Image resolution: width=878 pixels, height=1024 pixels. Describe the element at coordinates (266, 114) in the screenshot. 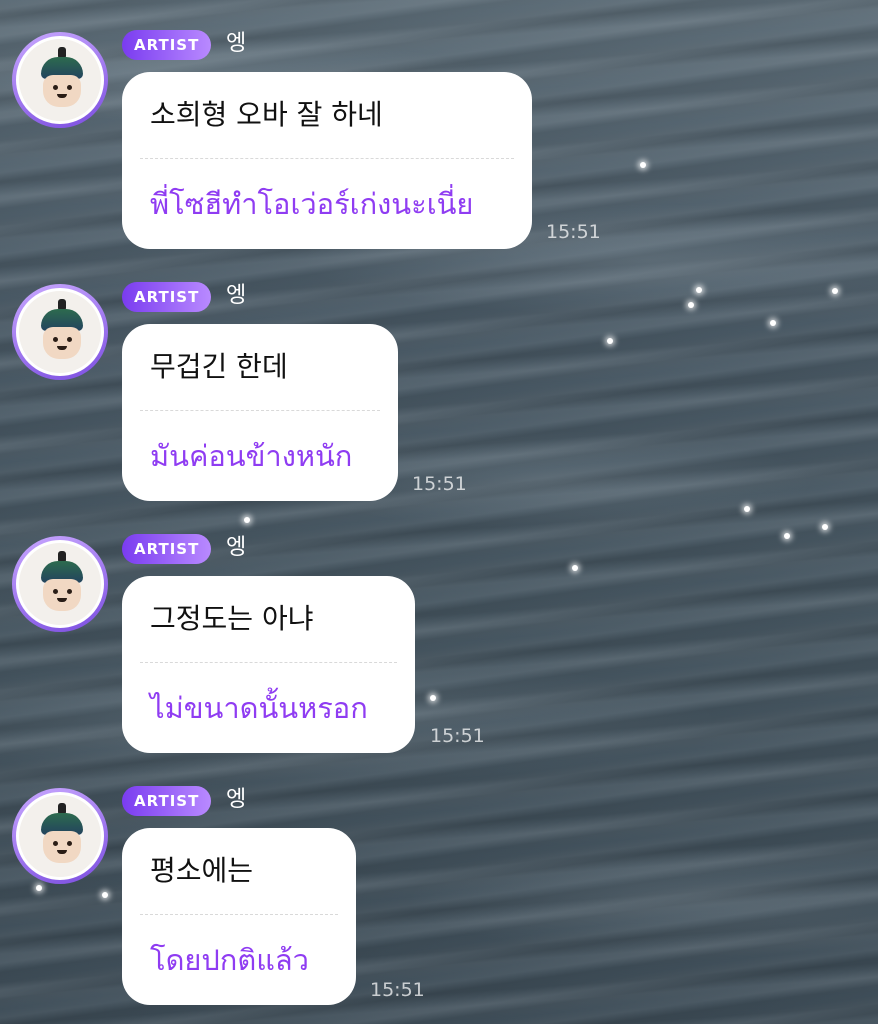

I see `original-text: 소희형 오바 잘 하네` at that location.